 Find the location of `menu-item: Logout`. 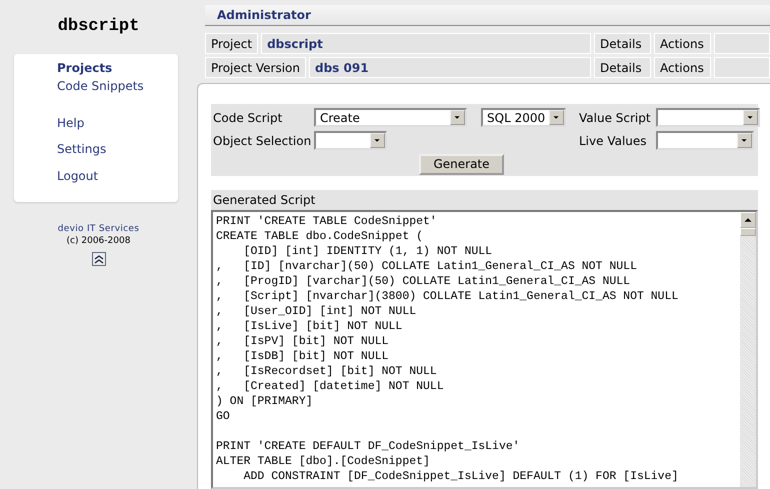

menu-item: Logout is located at coordinates (77, 181).